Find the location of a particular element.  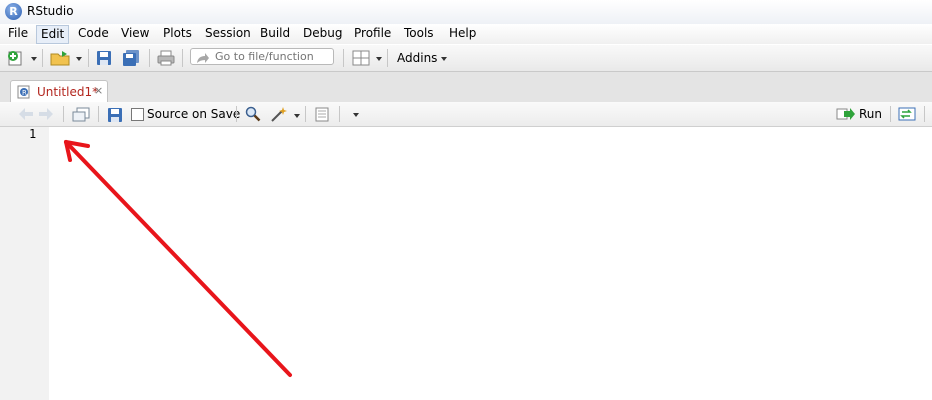

open-folder-icon is located at coordinates (61, 58).